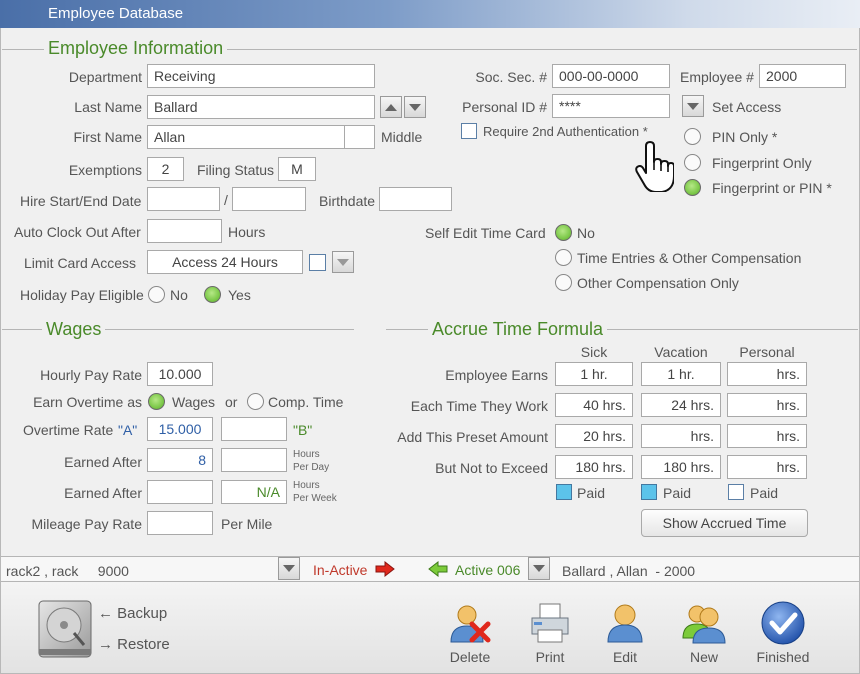 The image size is (860, 674). I want to click on earned-after-day-b-field, so click(254, 460).